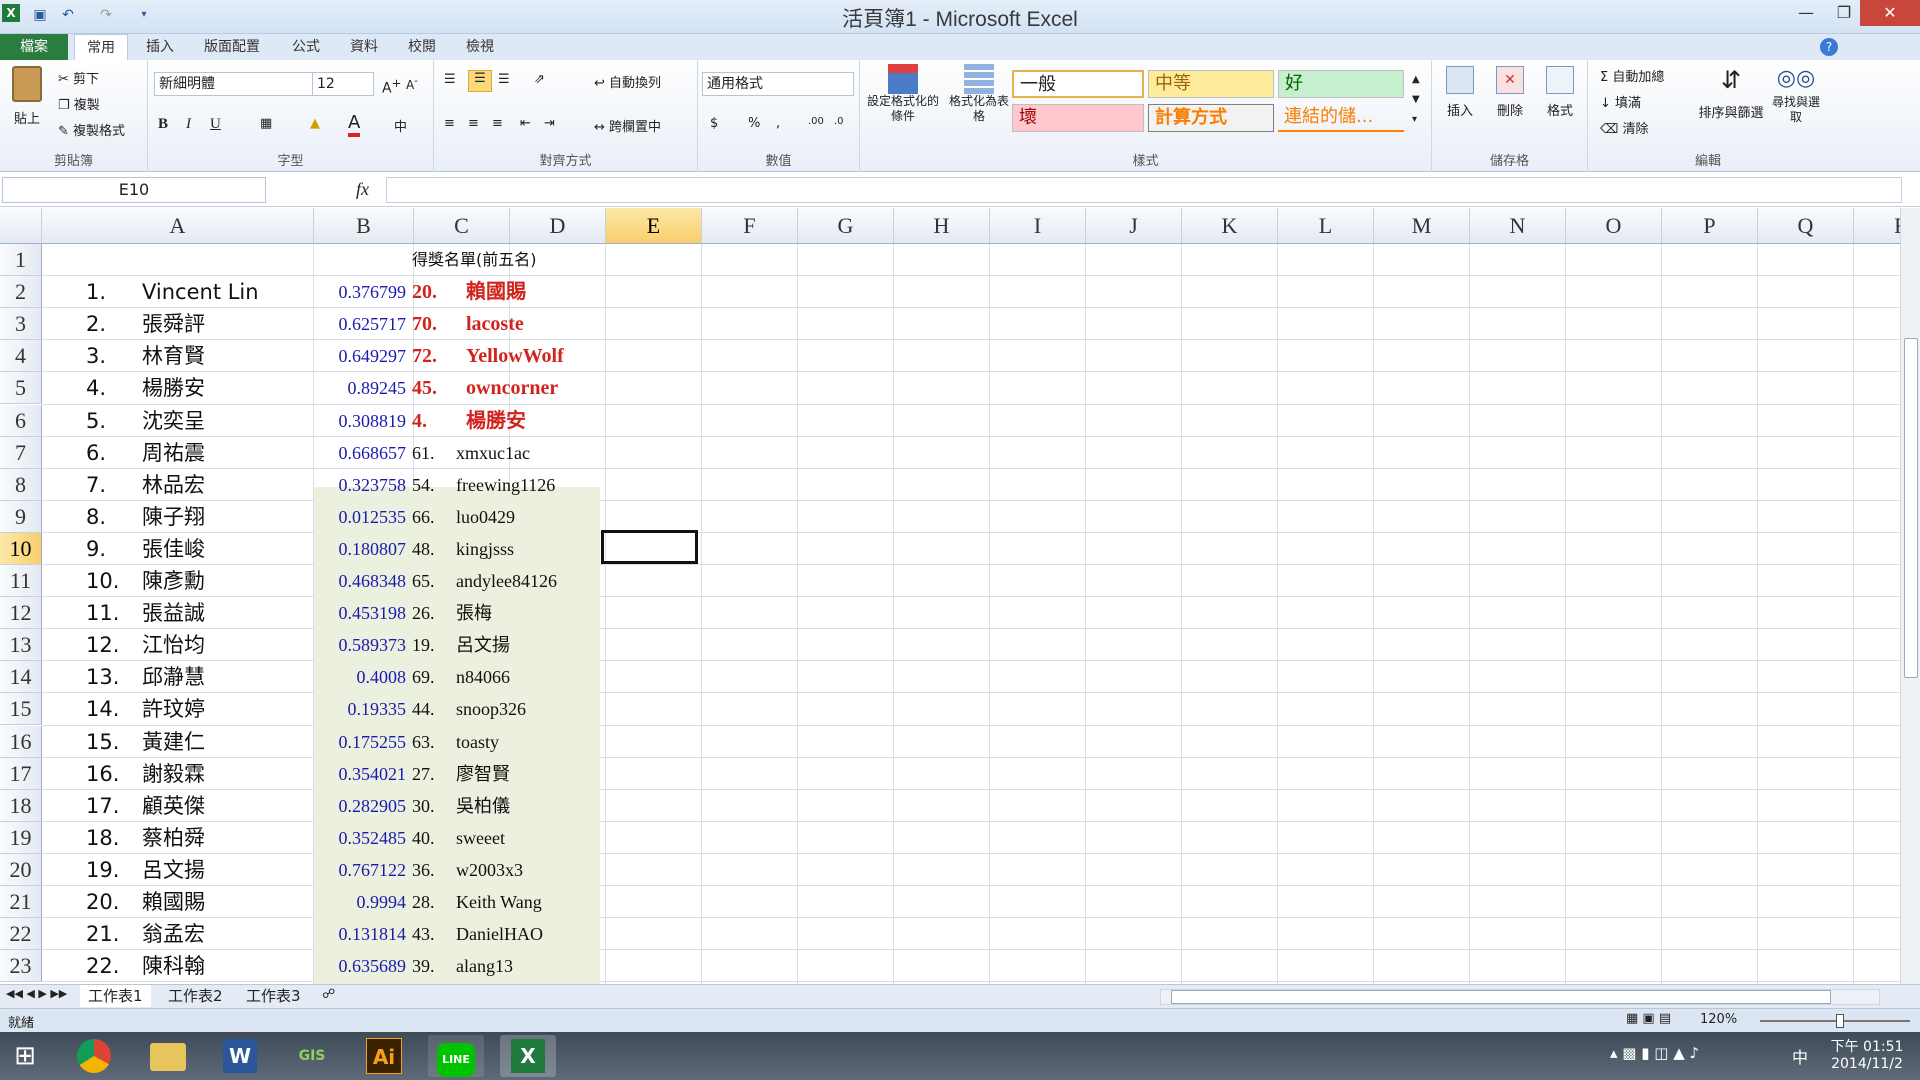 Image resolution: width=1920 pixels, height=1080 pixels. Describe the element at coordinates (1867, 1046) in the screenshot. I see `clock-time: 下午 01:51` at that location.